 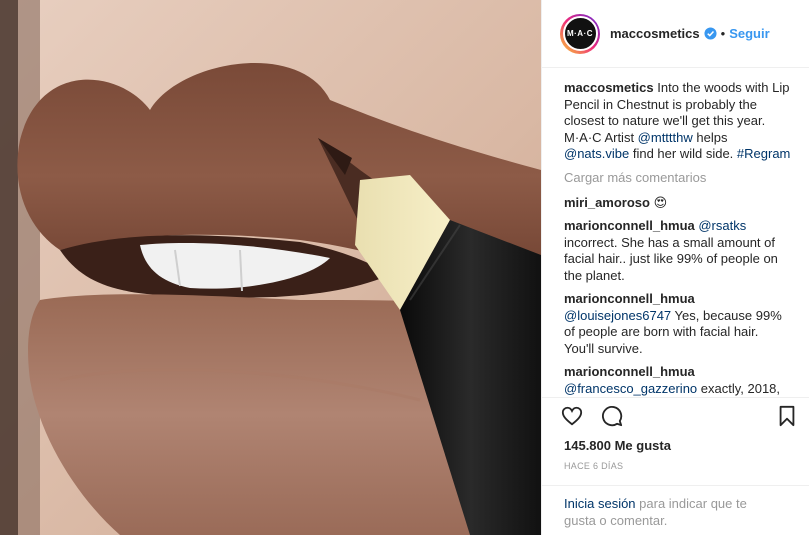 I want to click on bookmark-icon, so click(x=787, y=415).